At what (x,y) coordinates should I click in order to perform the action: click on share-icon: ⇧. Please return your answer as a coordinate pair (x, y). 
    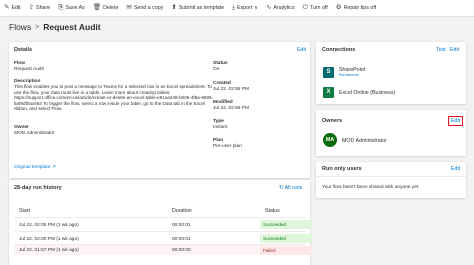
    Looking at the image, I should click on (31, 7).